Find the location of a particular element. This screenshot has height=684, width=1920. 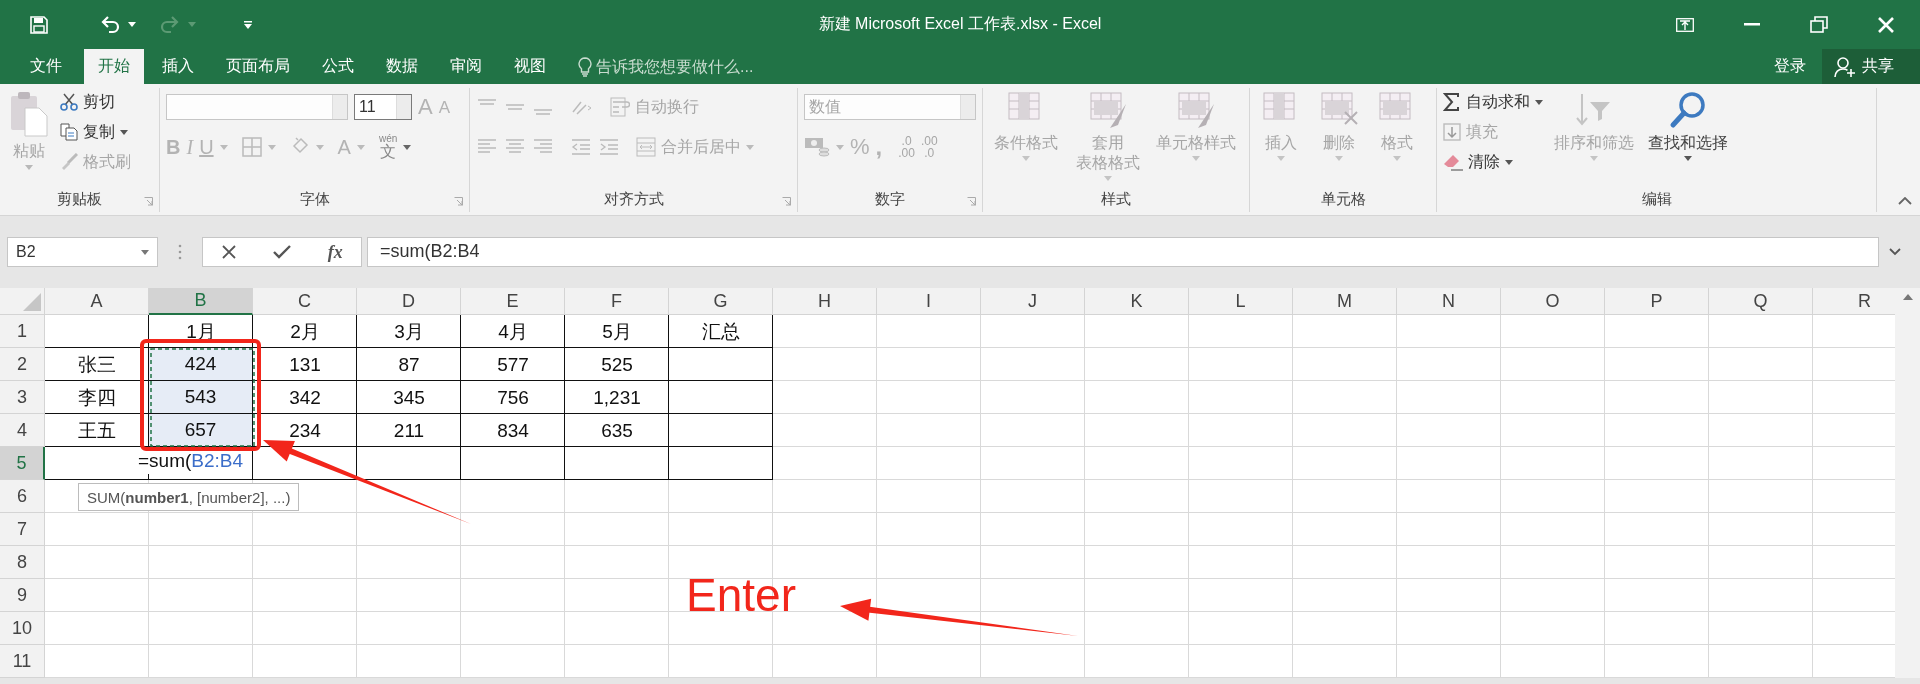

undo-icon is located at coordinates (110, 24).